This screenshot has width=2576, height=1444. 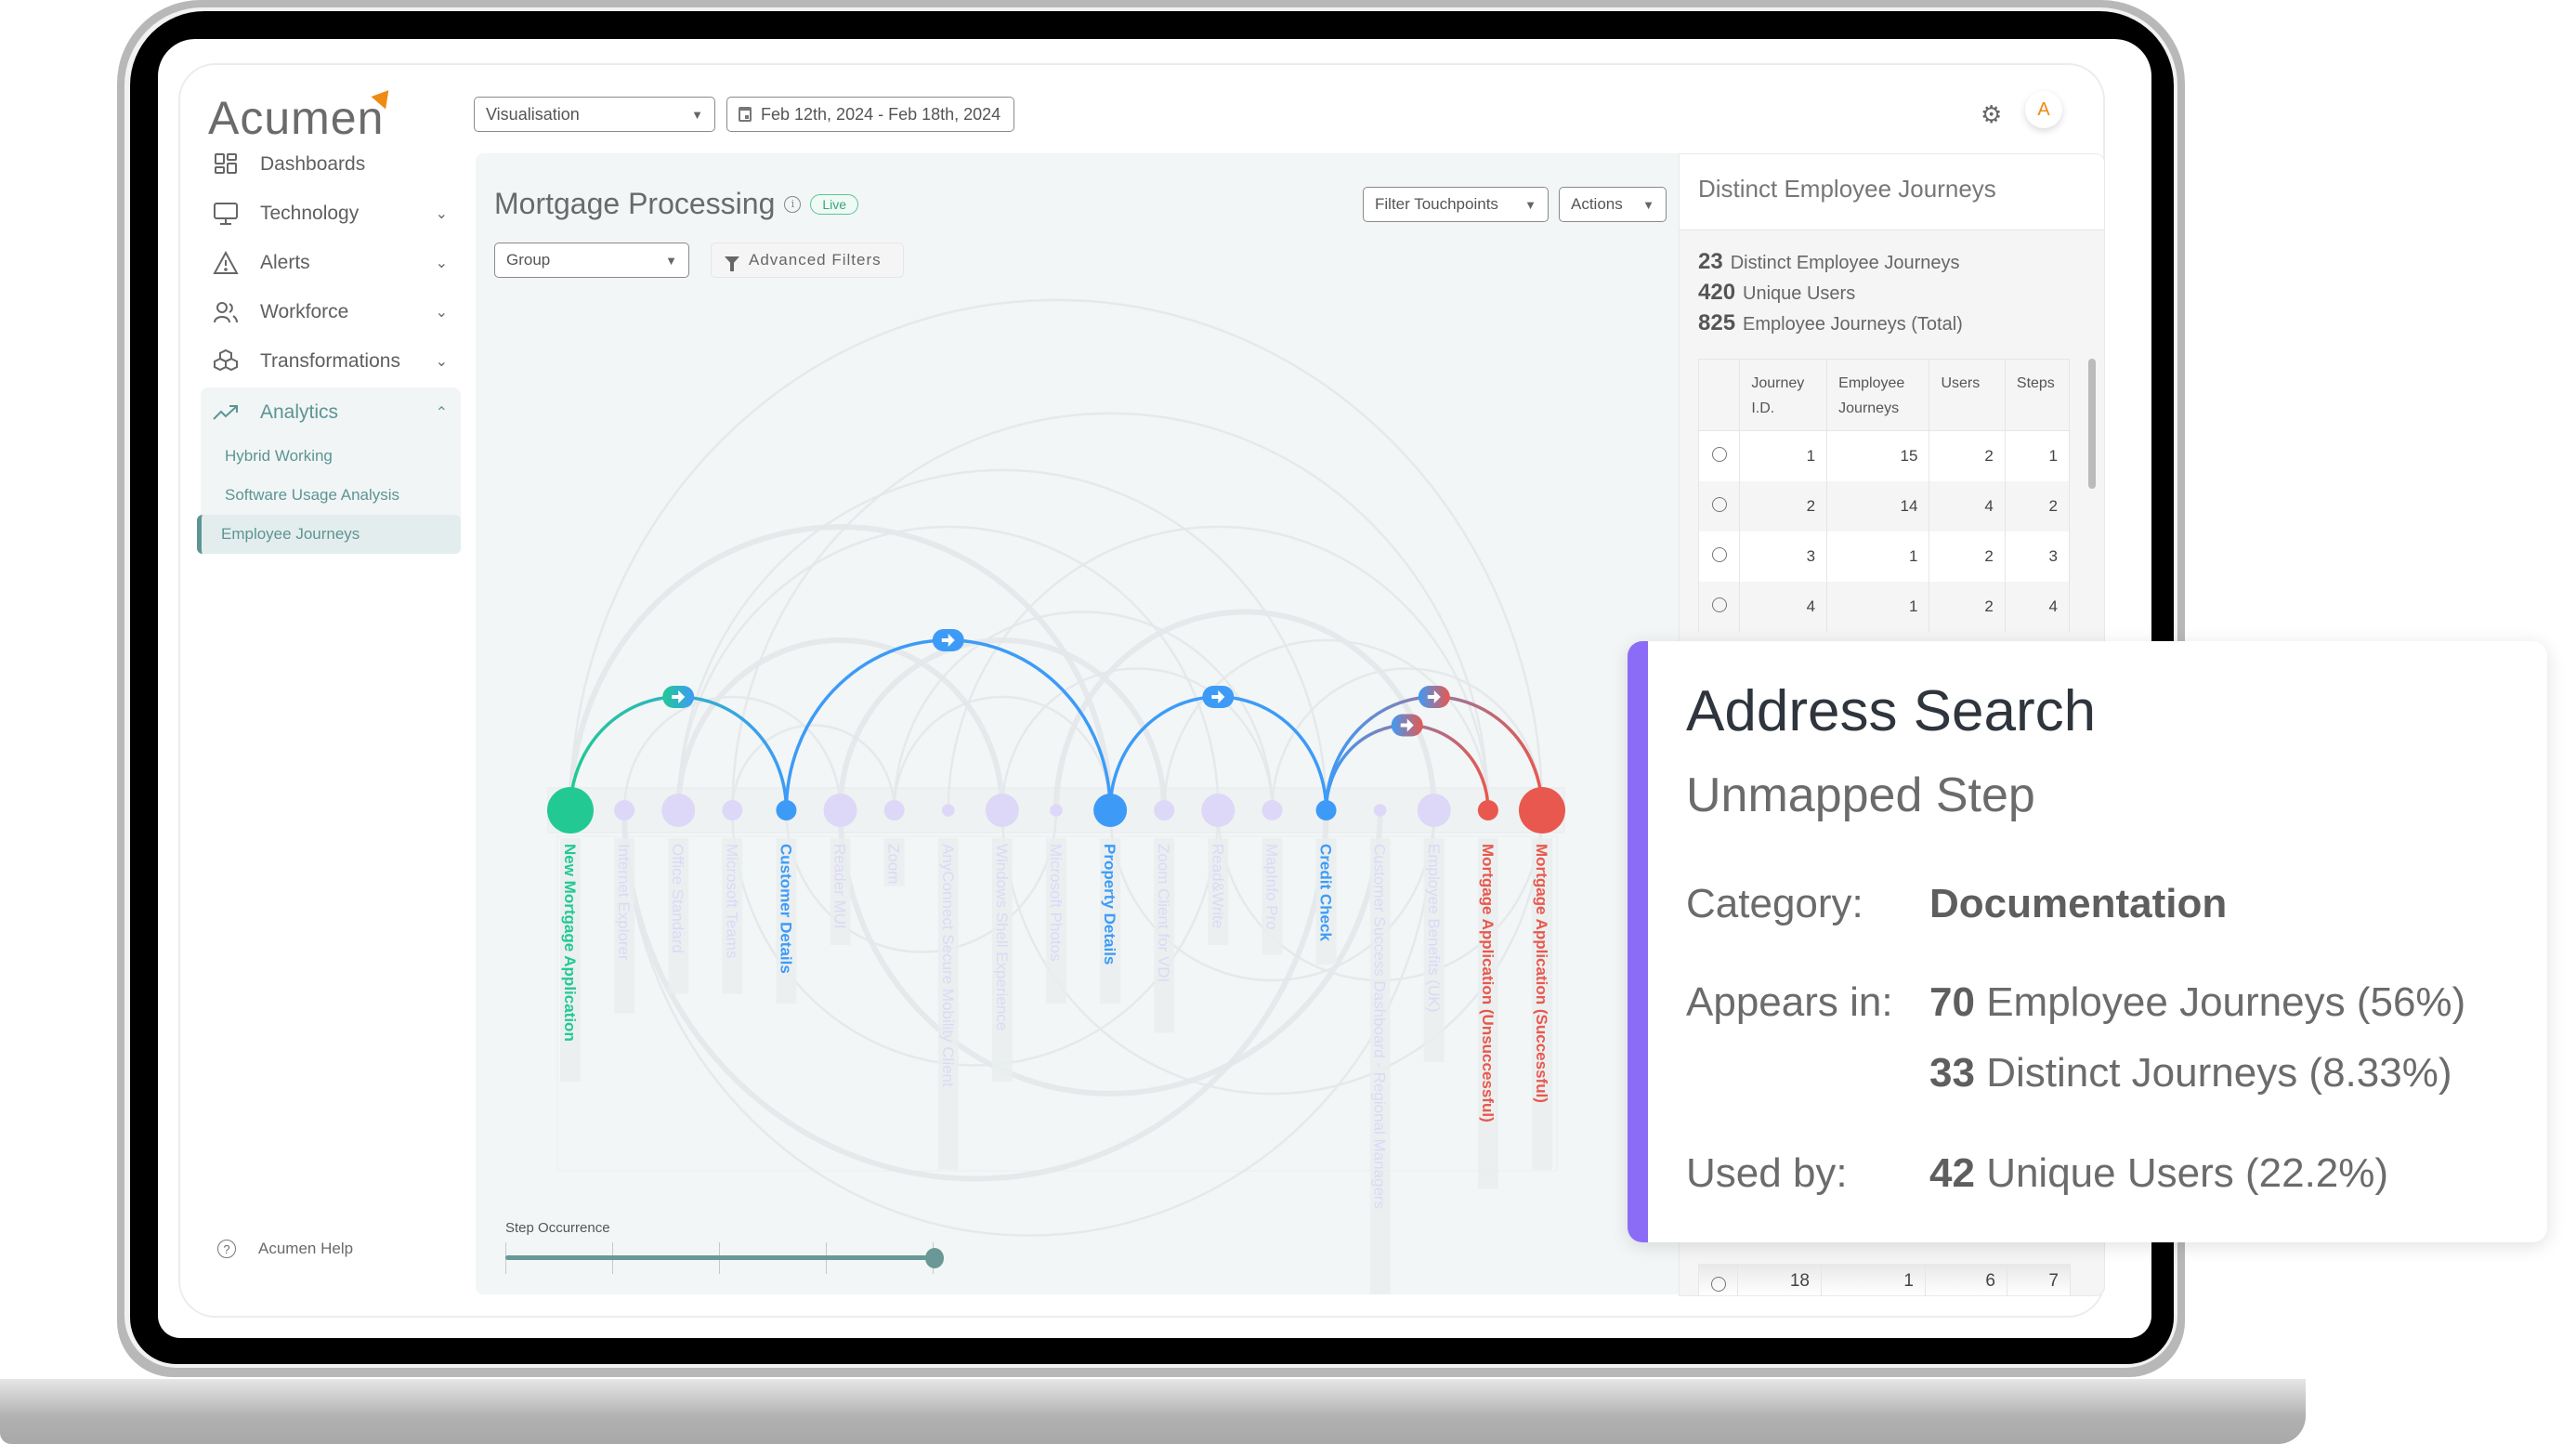 I want to click on group-select: Group ▼, so click(x=592, y=260).